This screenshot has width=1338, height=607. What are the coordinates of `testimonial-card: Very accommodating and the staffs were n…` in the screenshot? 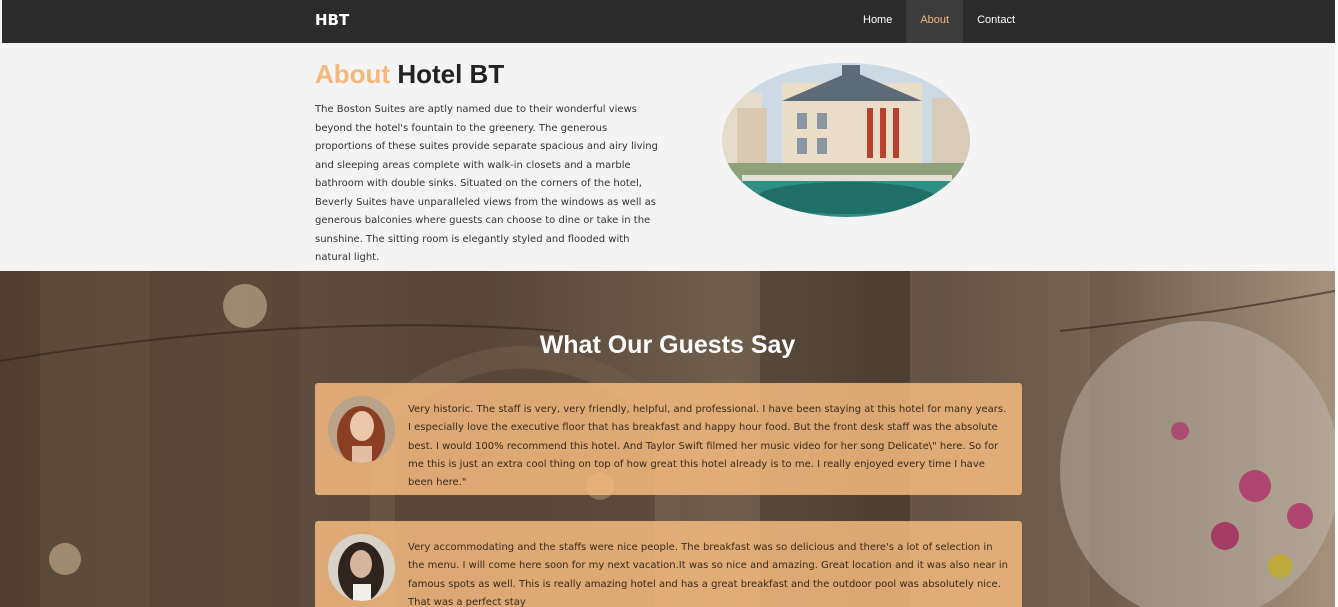 It's located at (668, 564).